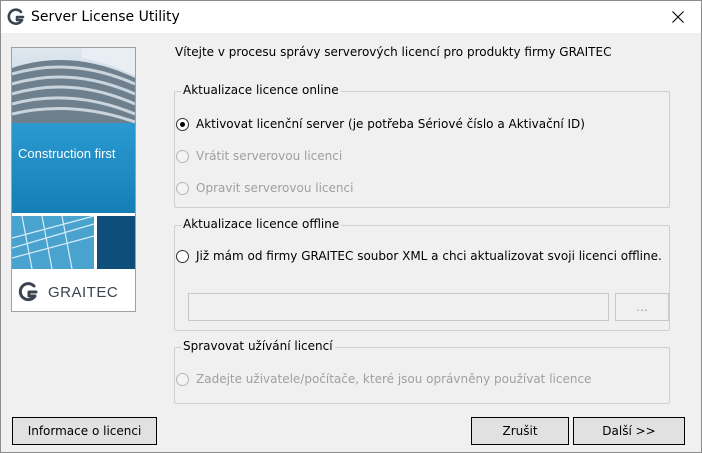 The width and height of the screenshot is (702, 453). Describe the element at coordinates (520, 431) in the screenshot. I see `cancel-button: Zrušit` at that location.